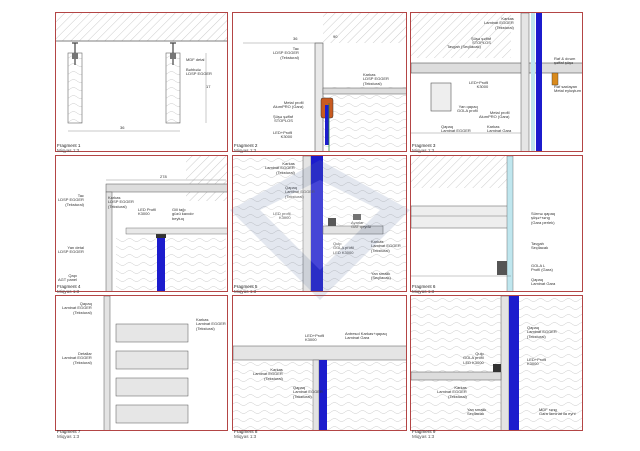 The image size is (640, 451). What do you see at coordinates (147, 212) in the screenshot?
I see `fragment-4-label-c: LED Profil K3000` at bounding box center [147, 212].